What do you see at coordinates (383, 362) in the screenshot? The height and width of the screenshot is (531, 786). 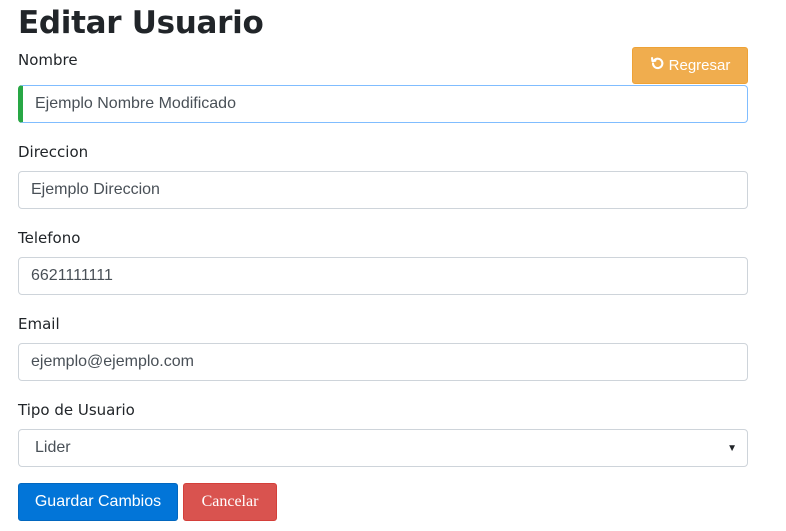 I see `email-input: ejemplo@ejemplo.com` at bounding box center [383, 362].